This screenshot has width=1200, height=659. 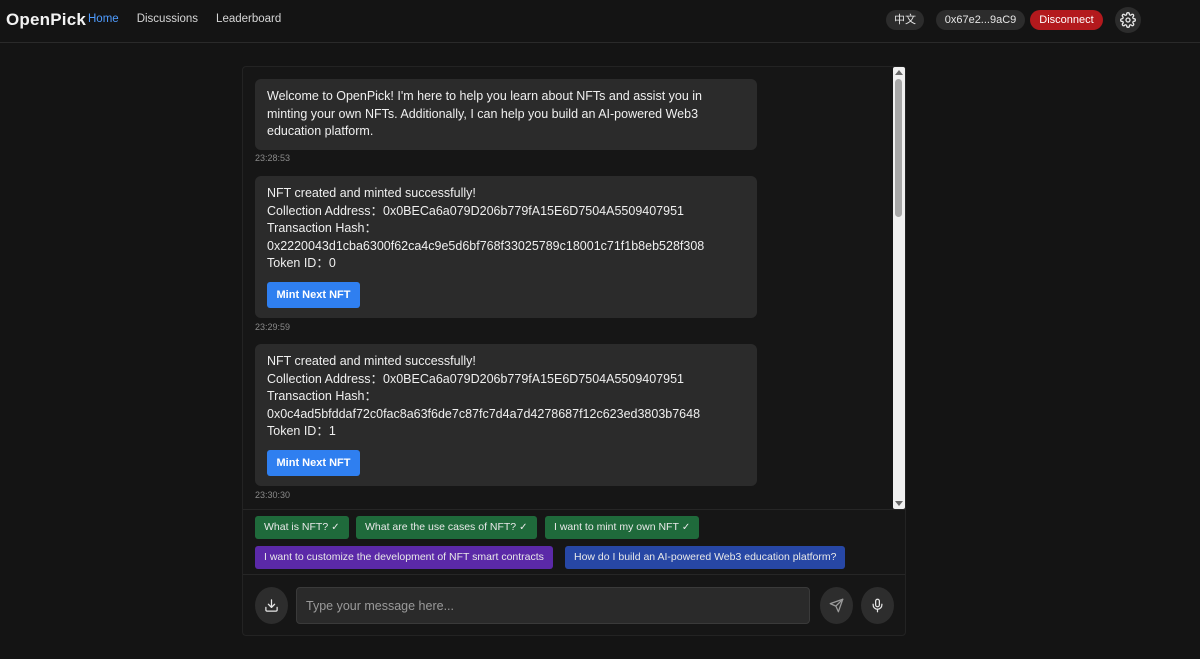 I want to click on scroll-down-arrow-icon, so click(x=899, y=503).